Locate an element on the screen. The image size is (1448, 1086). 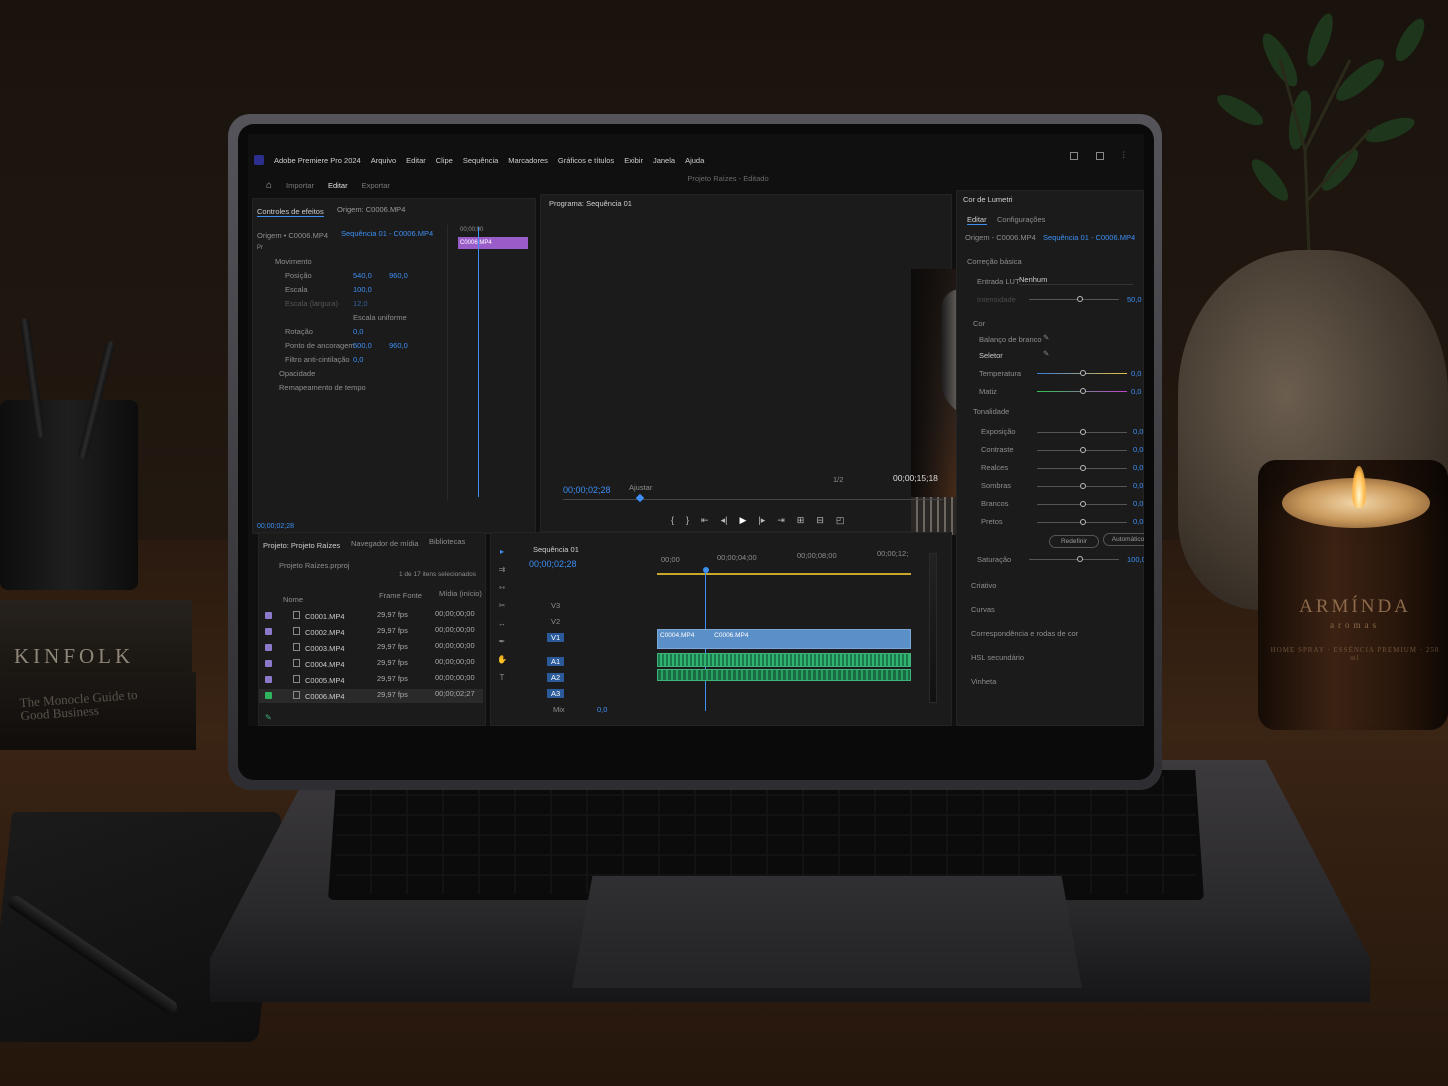
play-icon: ▶ is located at coordinates (742, 520).